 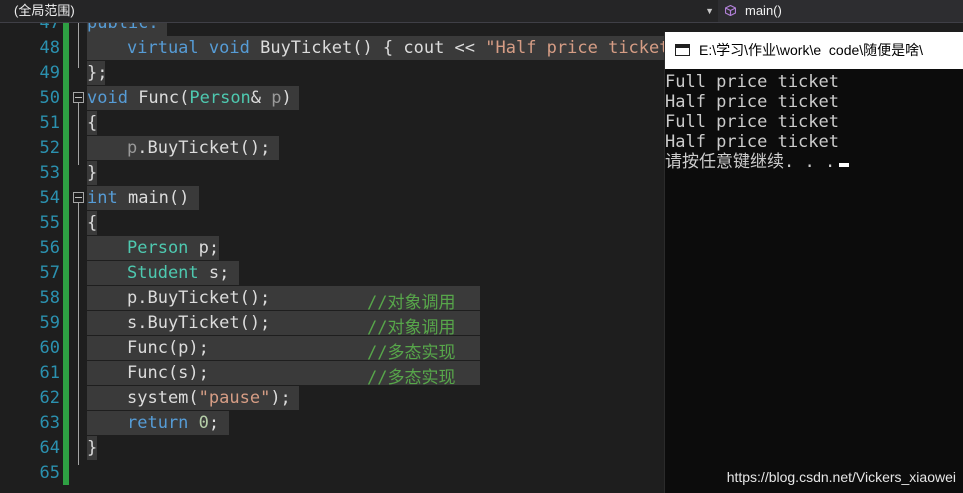 What do you see at coordinates (168, 373) in the screenshot?
I see `code-line-61: Func(s);` at bounding box center [168, 373].